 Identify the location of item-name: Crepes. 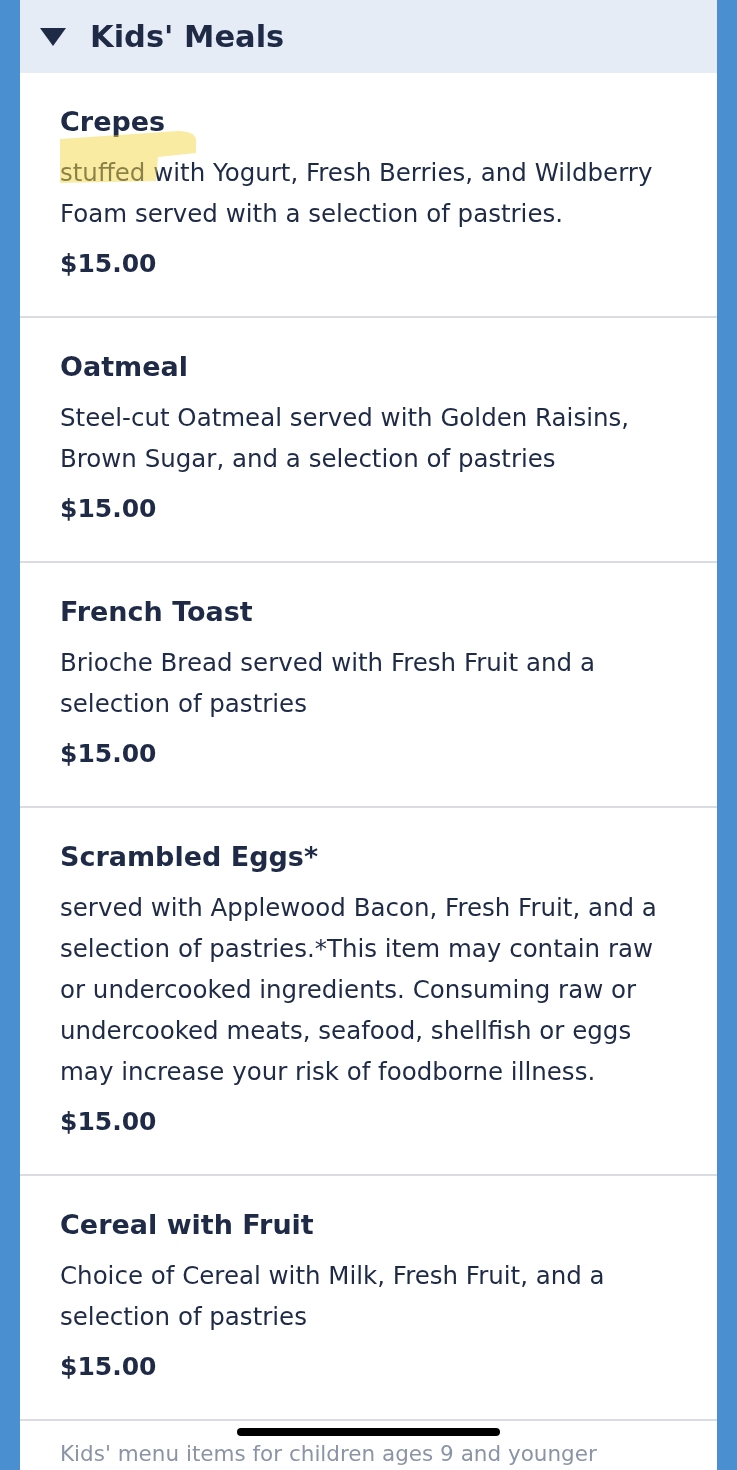
(113, 122).